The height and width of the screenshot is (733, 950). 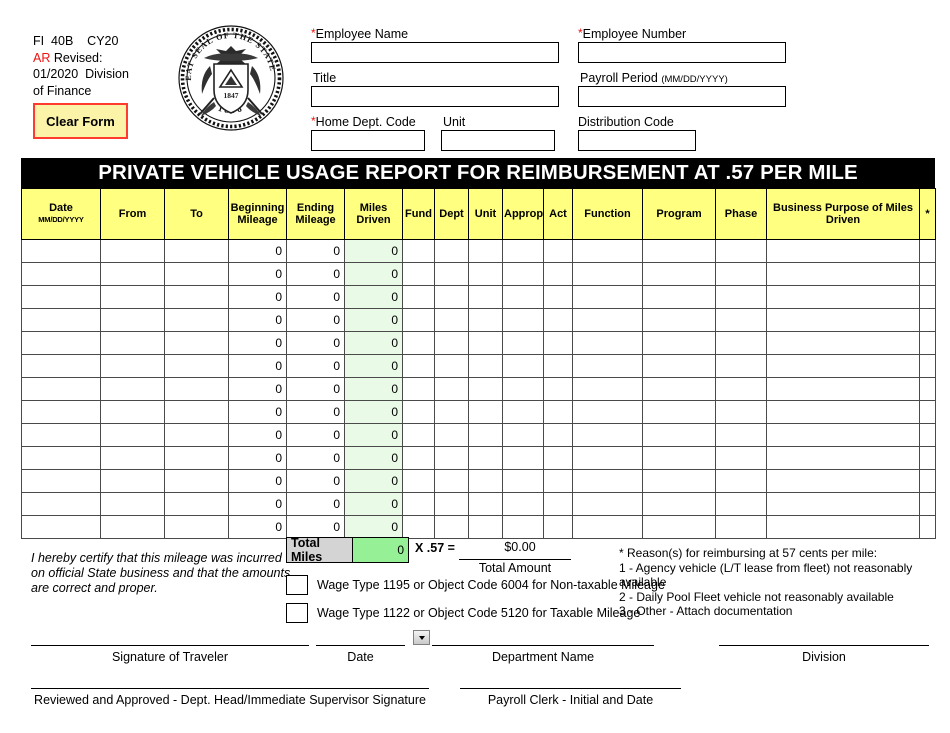 What do you see at coordinates (297, 585) in the screenshot?
I see `wage-nontaxable-checkbox` at bounding box center [297, 585].